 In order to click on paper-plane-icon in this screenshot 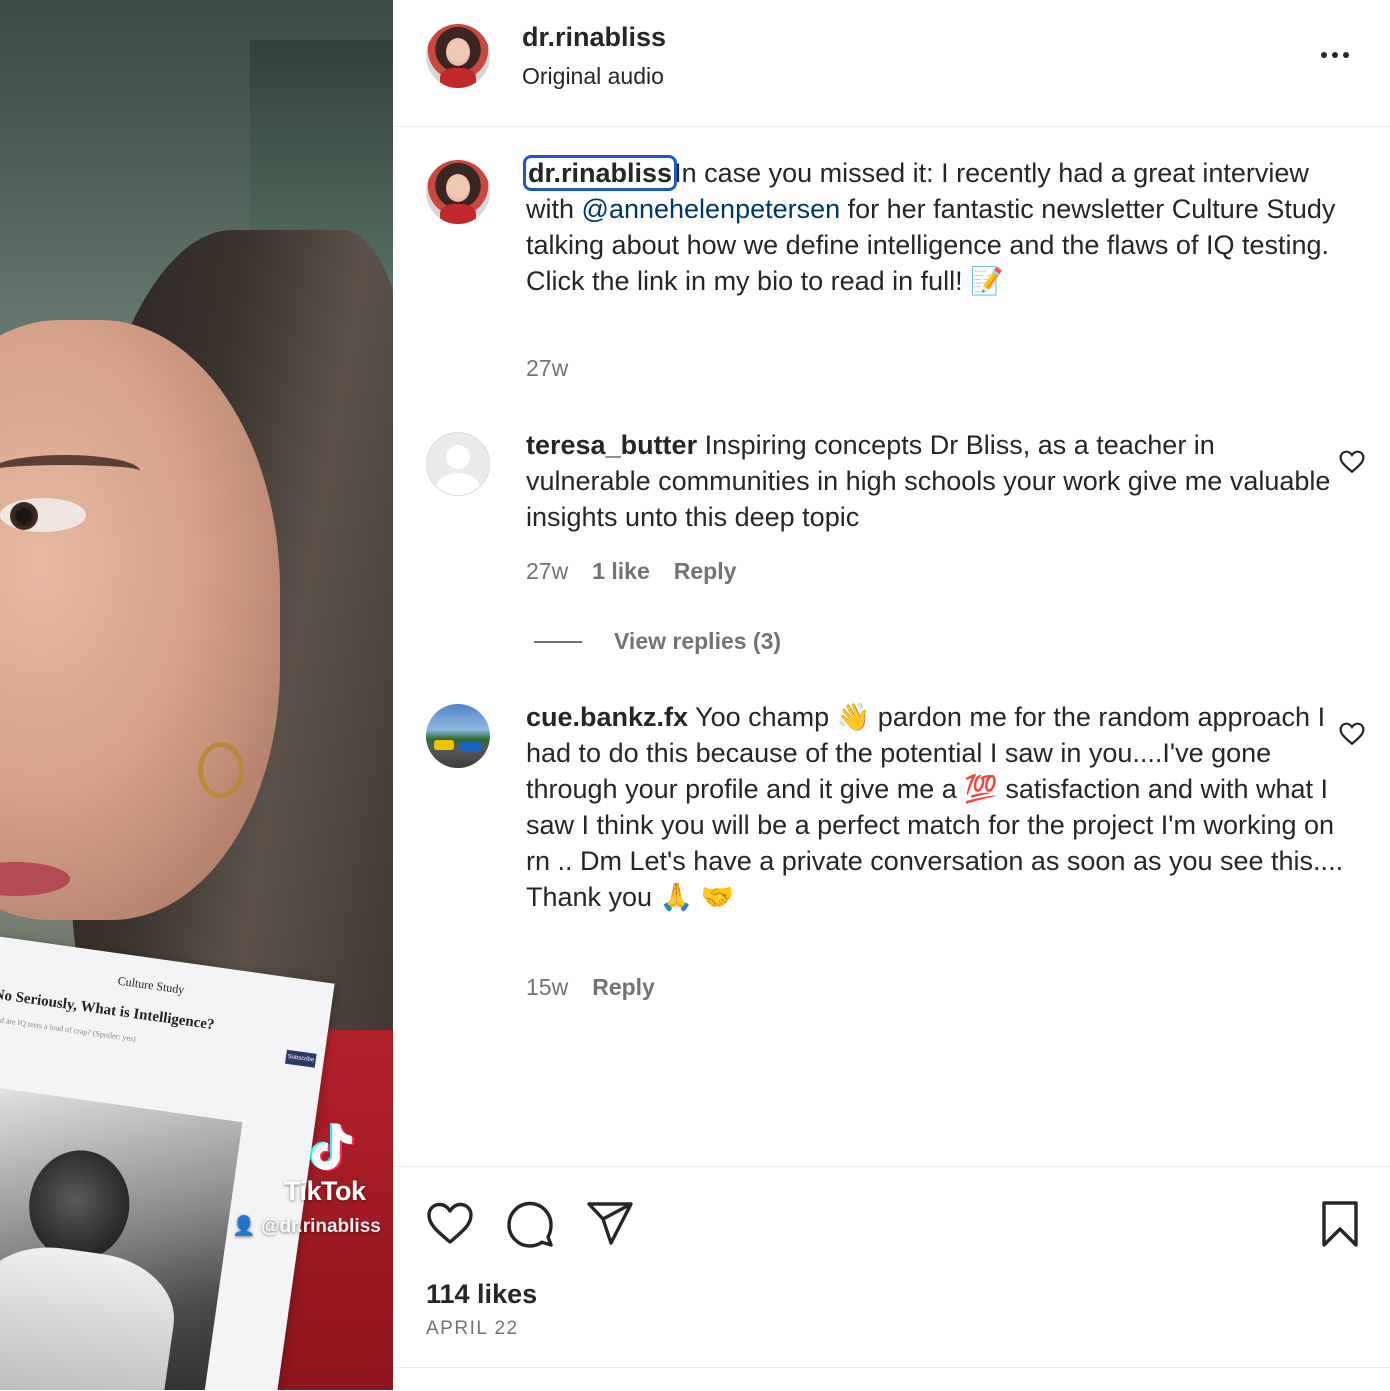, I will do `click(610, 1224)`.